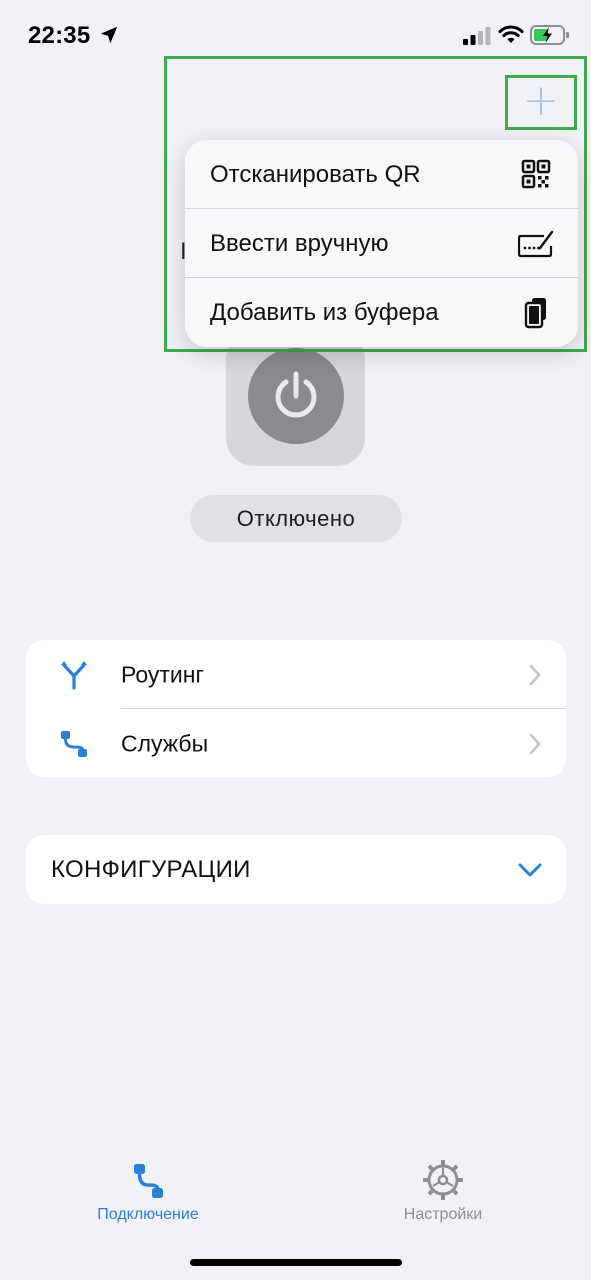 The image size is (591, 1280). What do you see at coordinates (536, 173) in the screenshot?
I see `qr-code-icon` at bounding box center [536, 173].